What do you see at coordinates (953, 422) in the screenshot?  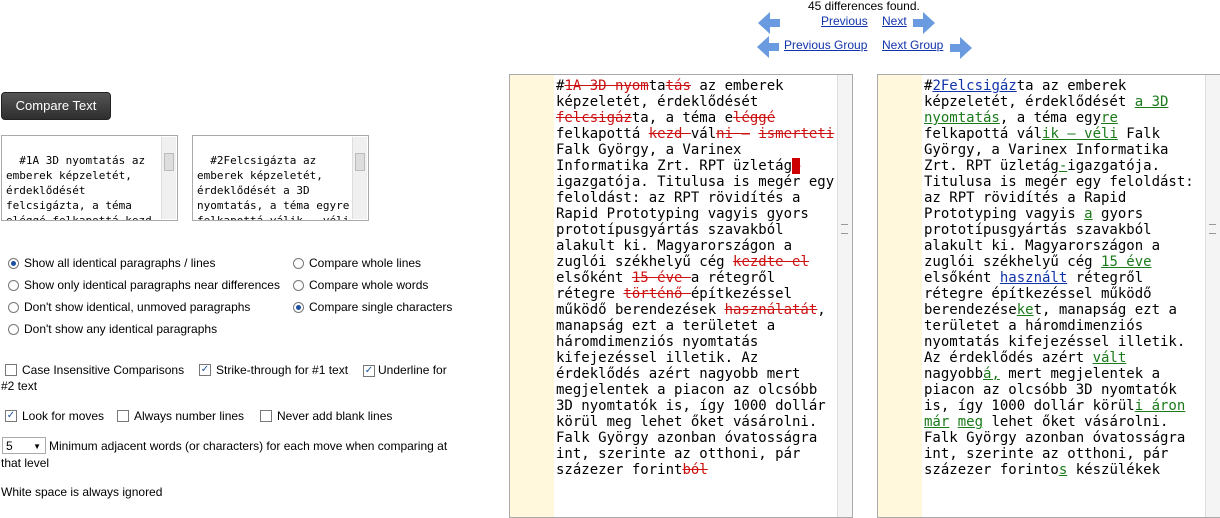 I see `diff-text` at bounding box center [953, 422].